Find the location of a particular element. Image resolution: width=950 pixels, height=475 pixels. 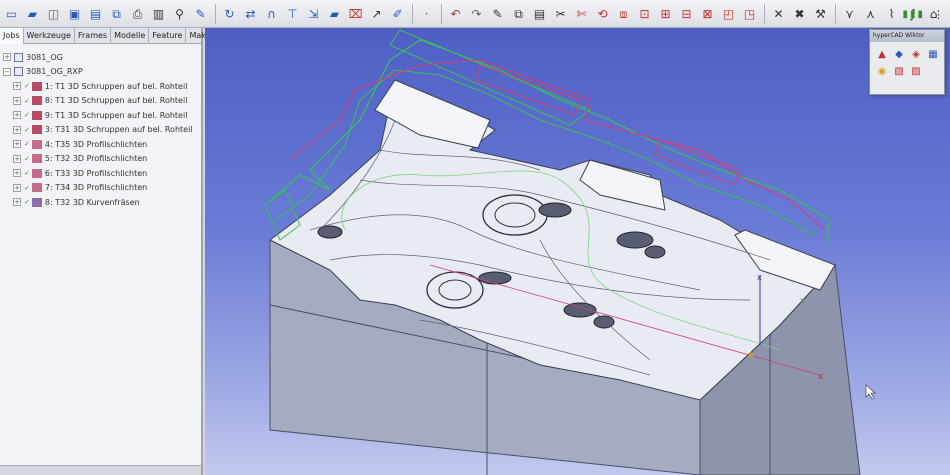

trim-icon: ◰ is located at coordinates (728, 13).